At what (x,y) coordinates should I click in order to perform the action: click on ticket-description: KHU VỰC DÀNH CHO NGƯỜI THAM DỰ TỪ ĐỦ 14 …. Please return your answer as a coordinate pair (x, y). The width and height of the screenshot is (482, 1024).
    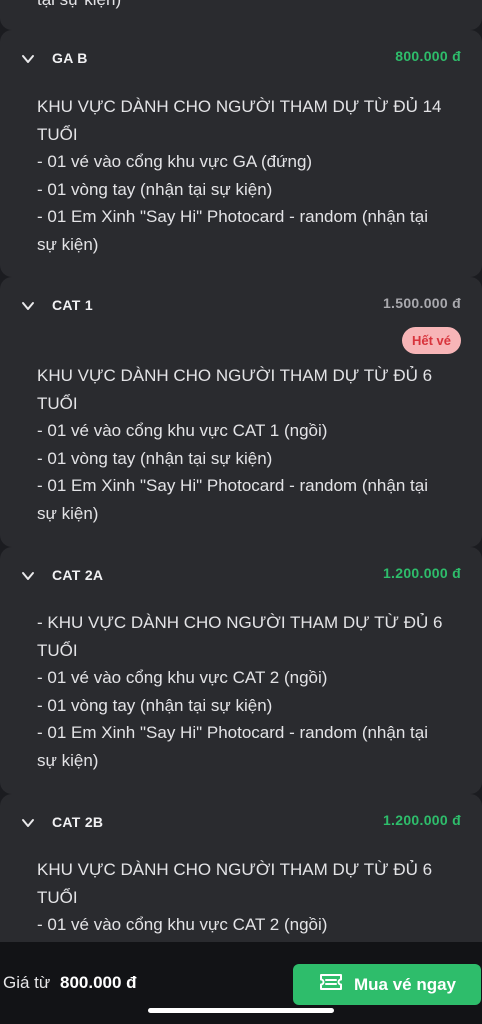
    Looking at the image, I should click on (239, 175).